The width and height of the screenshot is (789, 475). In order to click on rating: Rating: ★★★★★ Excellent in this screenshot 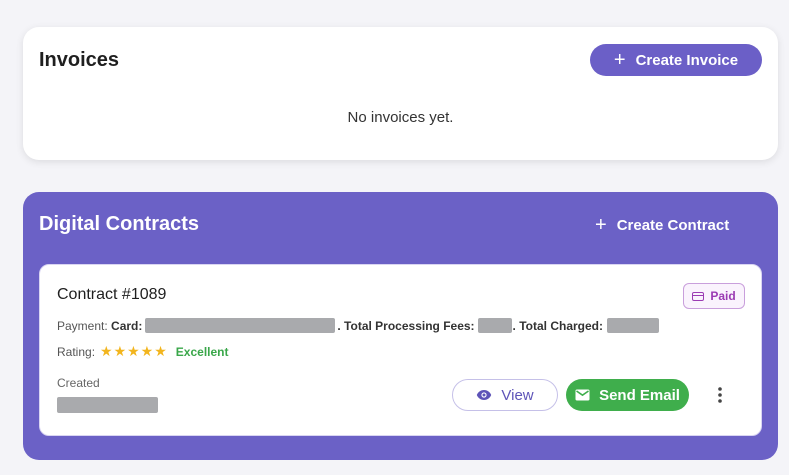, I will do `click(143, 351)`.